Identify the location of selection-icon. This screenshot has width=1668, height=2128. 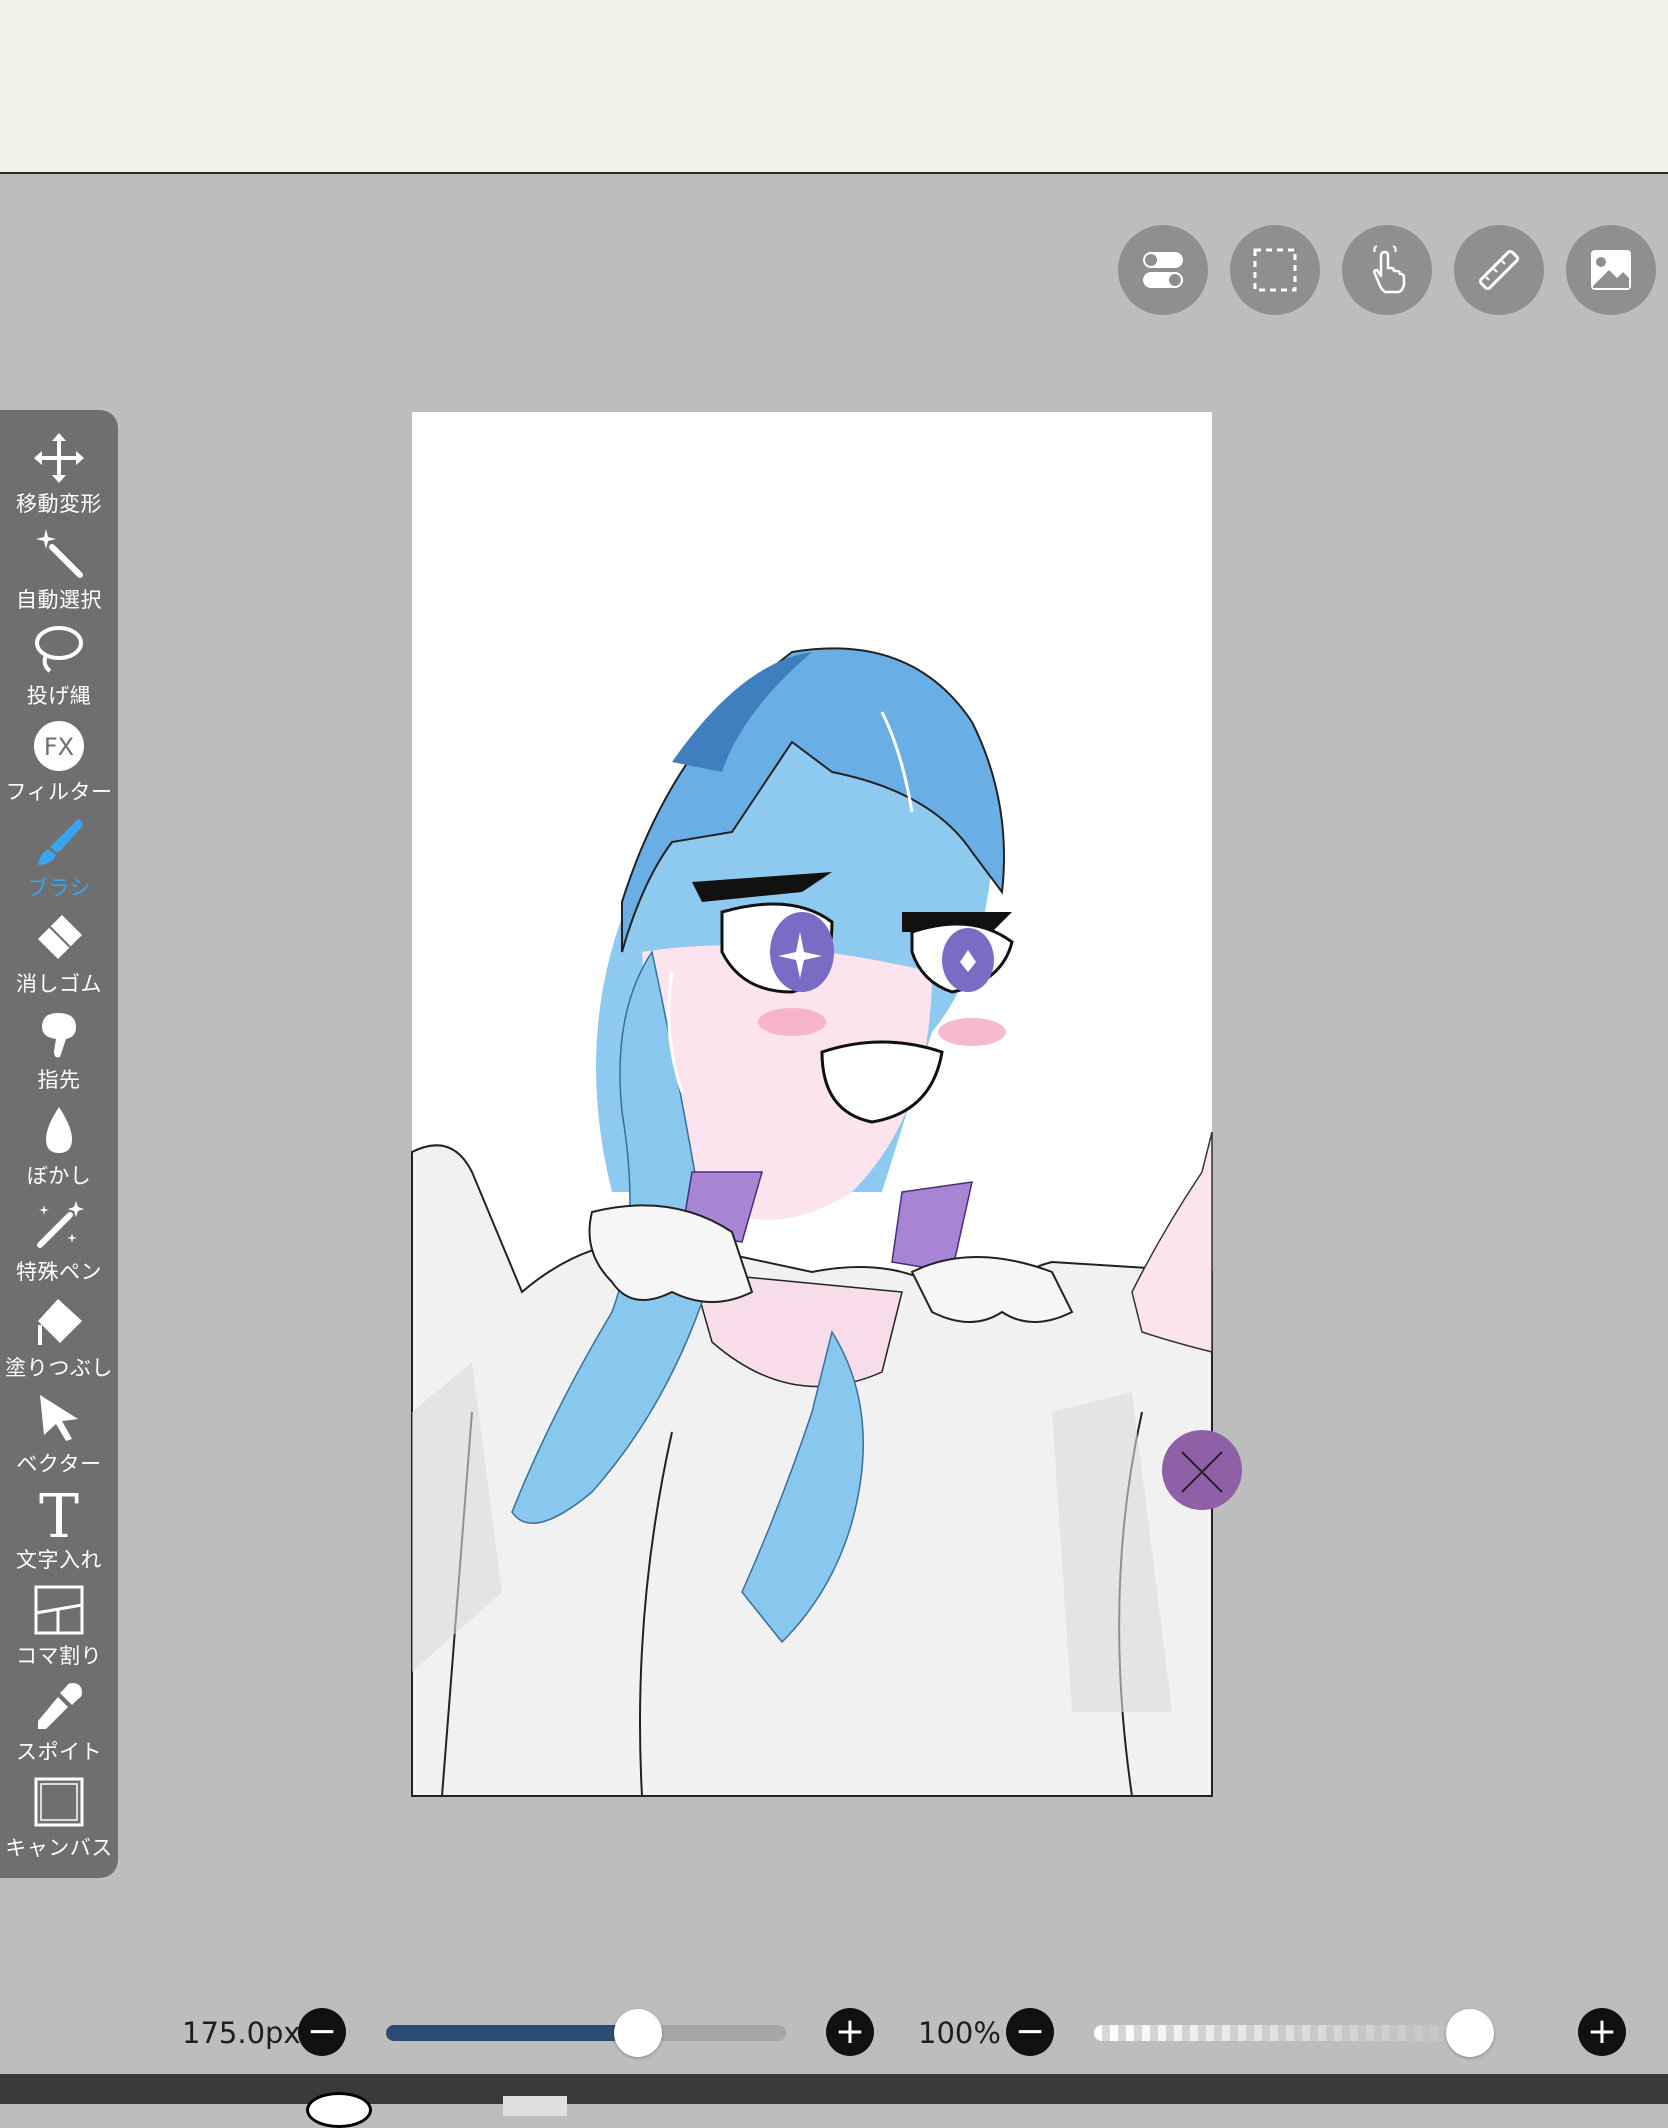
(1275, 270).